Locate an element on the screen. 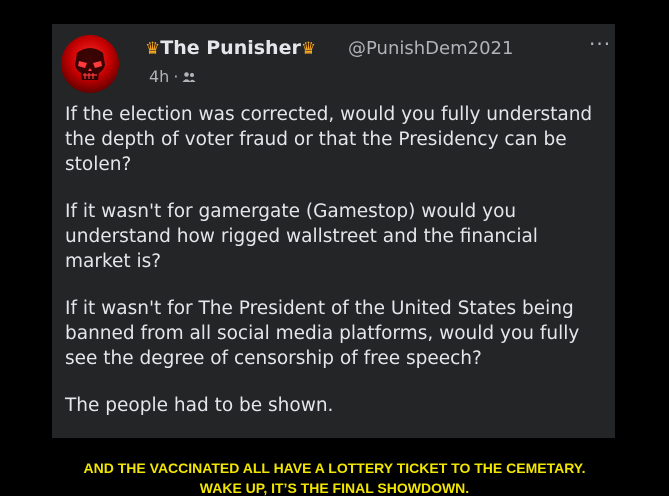 The width and height of the screenshot is (669, 496). avatar is located at coordinates (90, 64).